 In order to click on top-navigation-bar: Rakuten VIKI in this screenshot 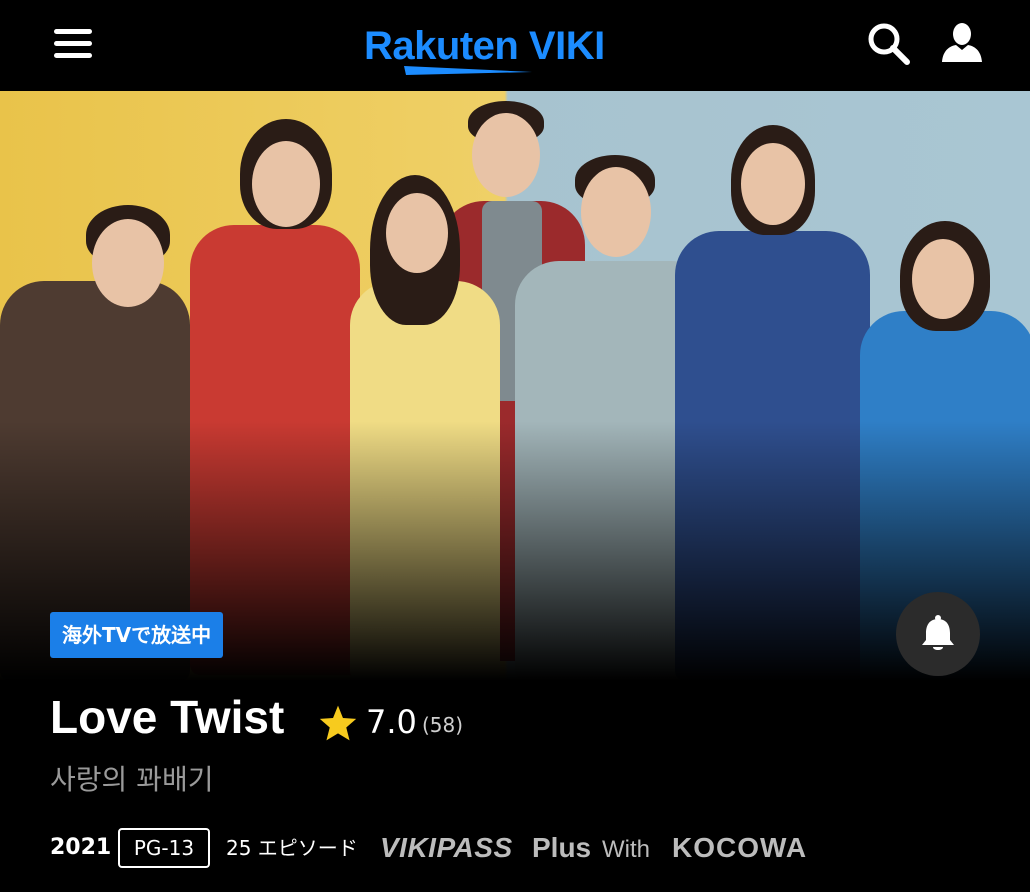, I will do `click(515, 45)`.